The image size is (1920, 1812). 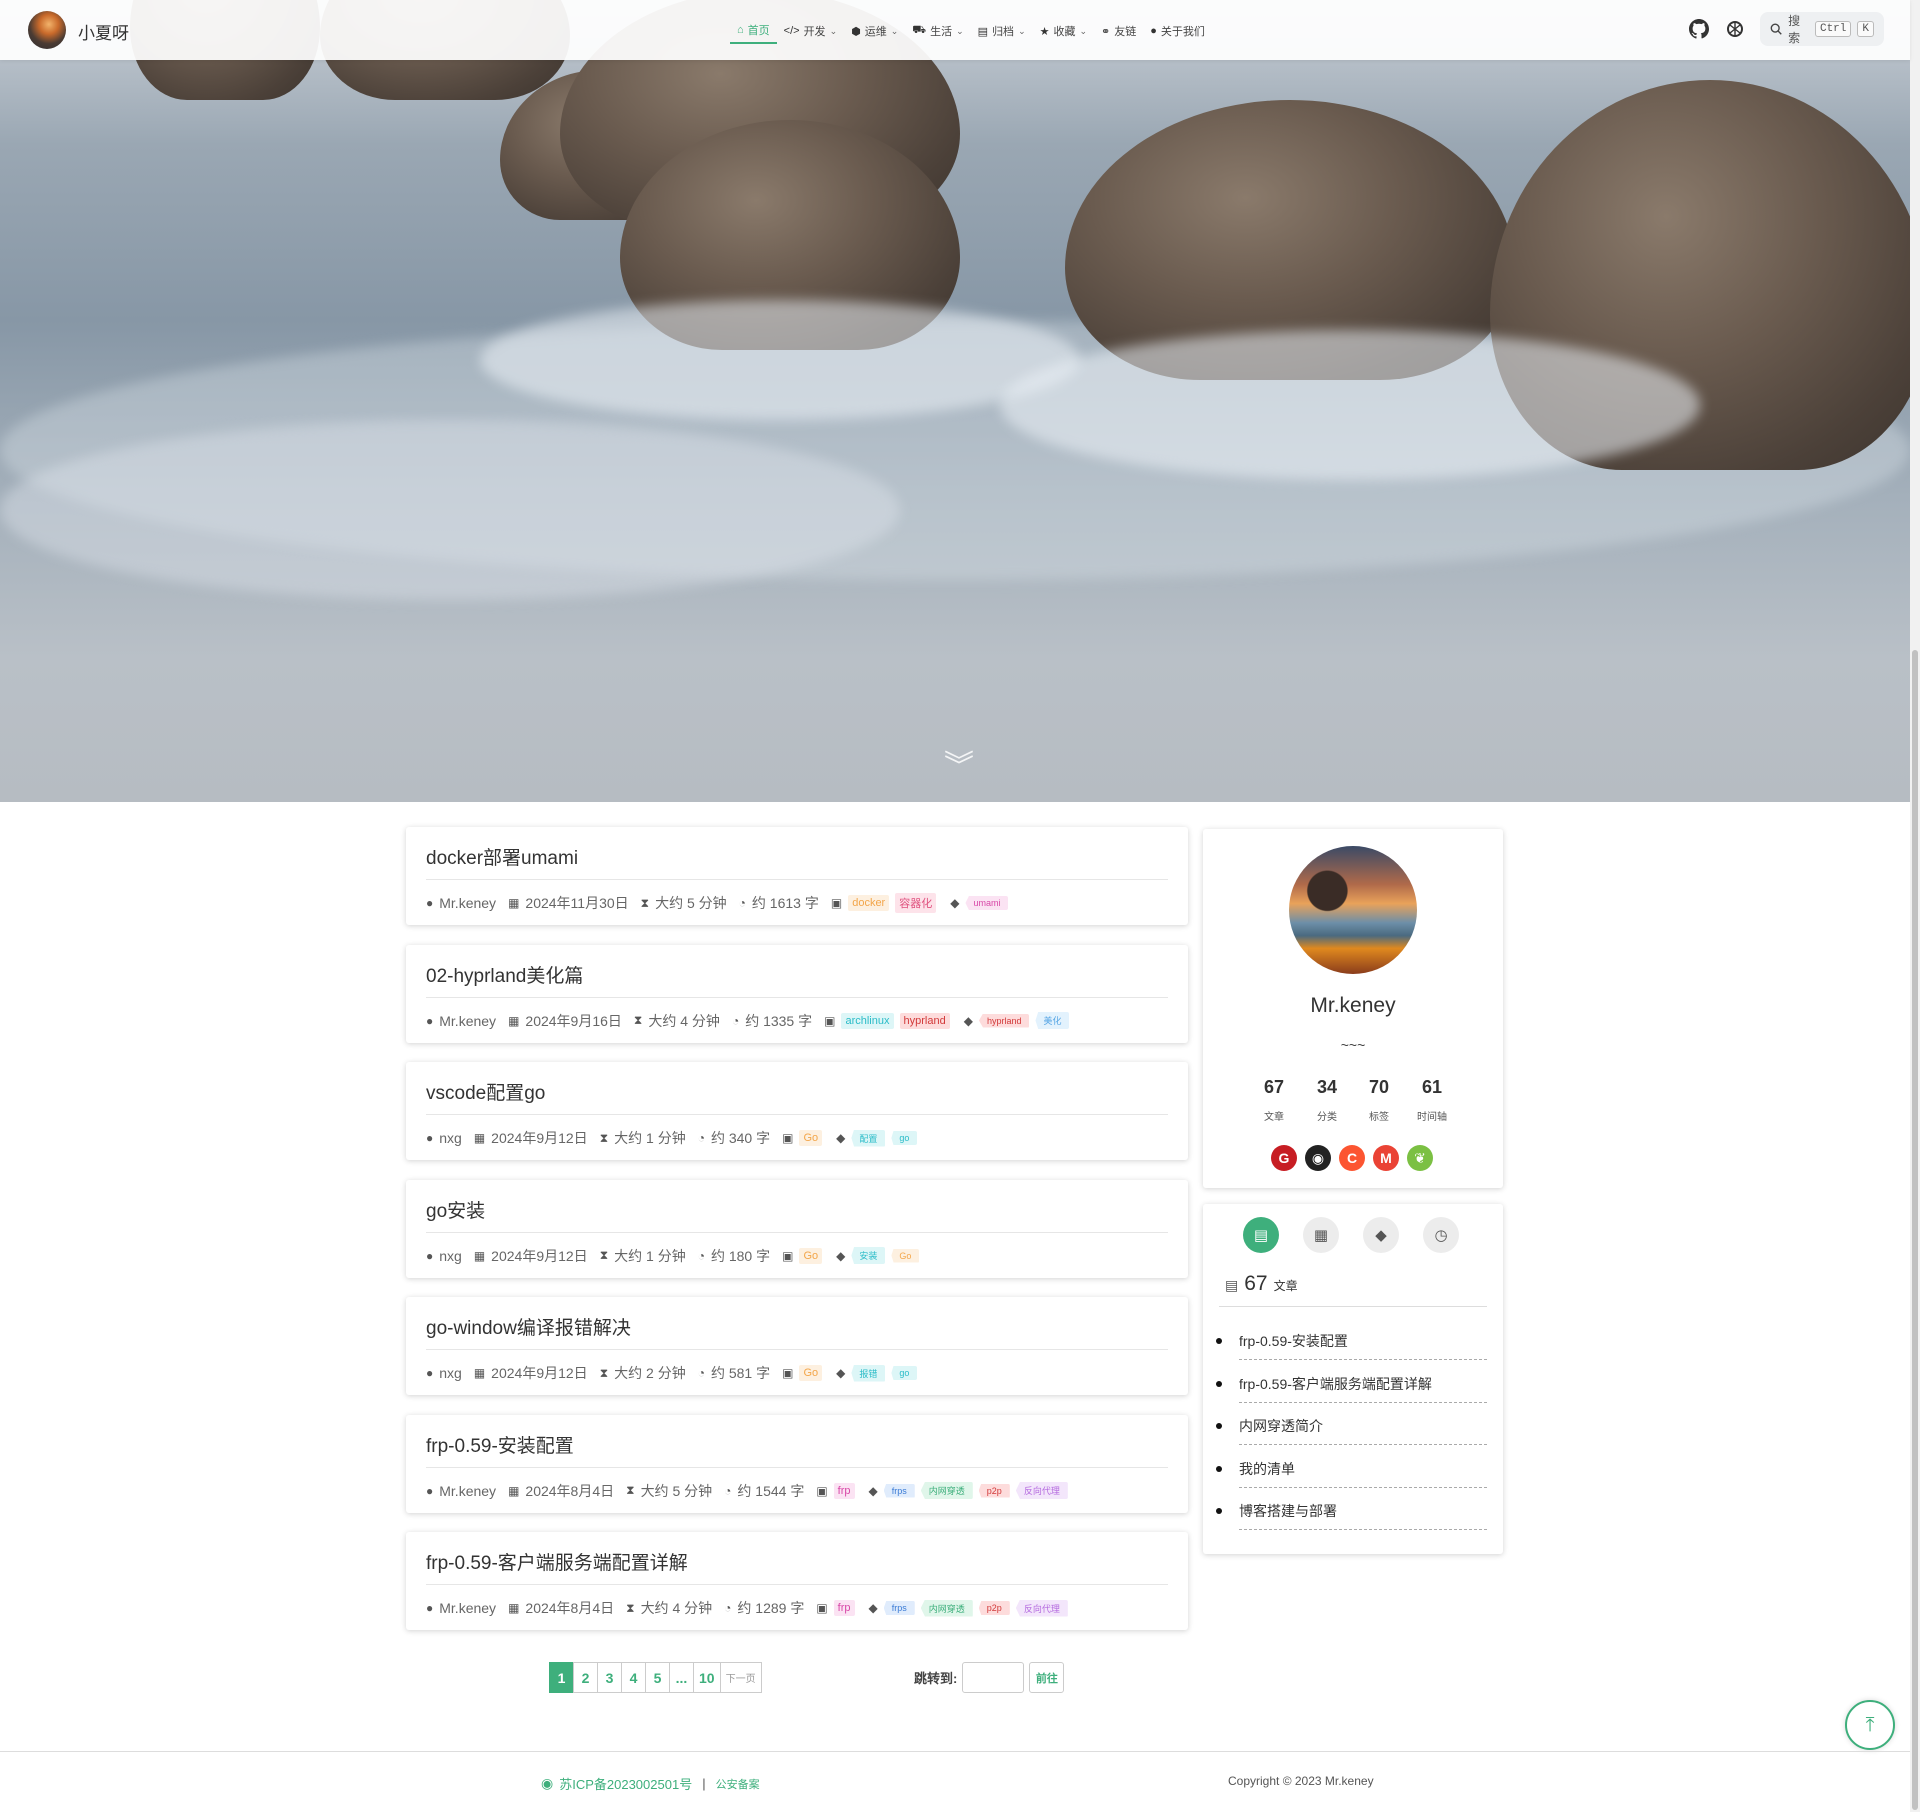 I want to click on tag-tab-icon: ◆, so click(x=1381, y=1235).